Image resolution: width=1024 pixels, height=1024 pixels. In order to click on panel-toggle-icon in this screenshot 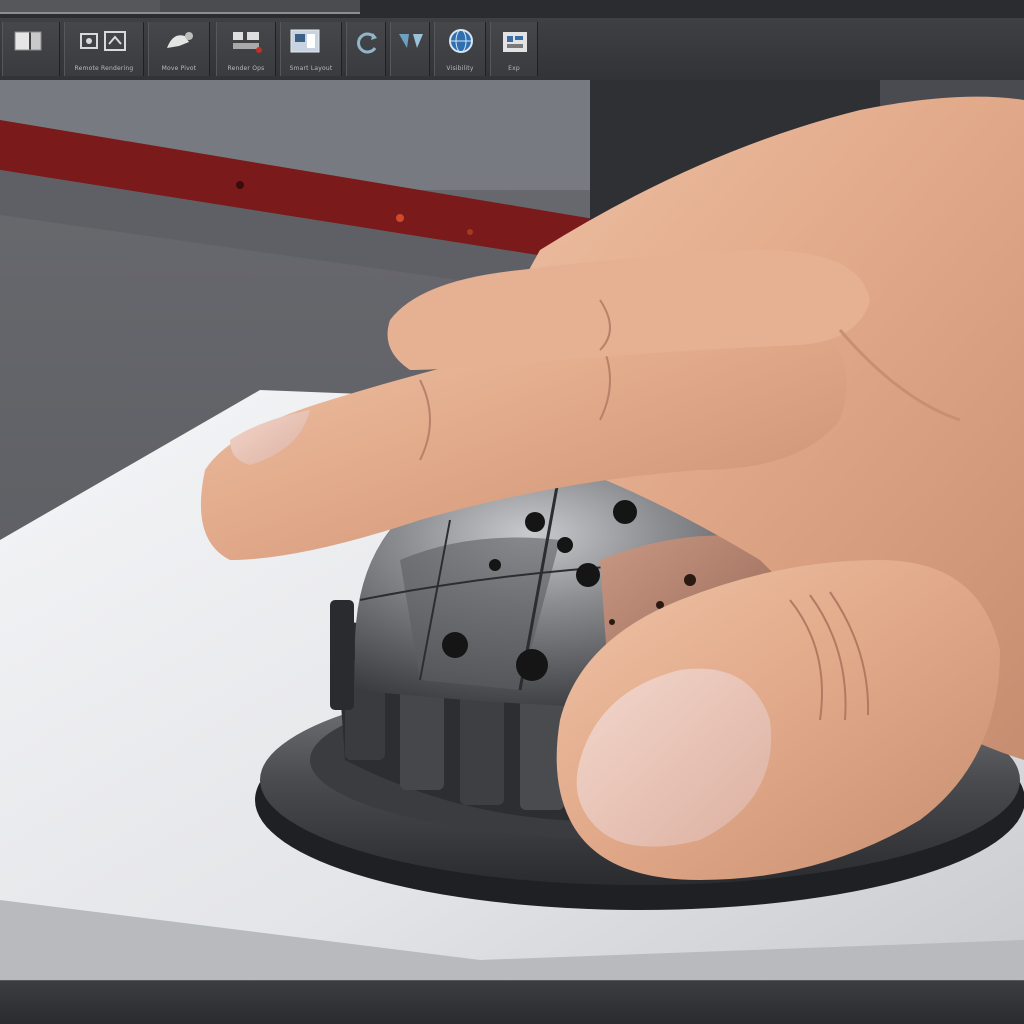, I will do `click(30, 41)`.